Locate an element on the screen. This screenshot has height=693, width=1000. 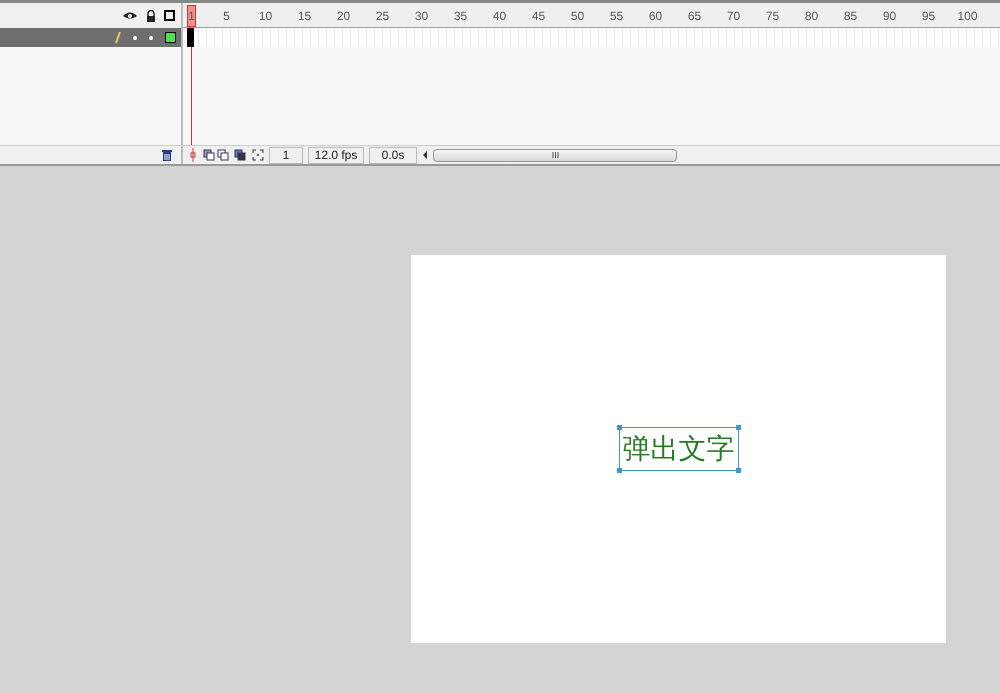
frame-number: 15 is located at coordinates (304, 16).